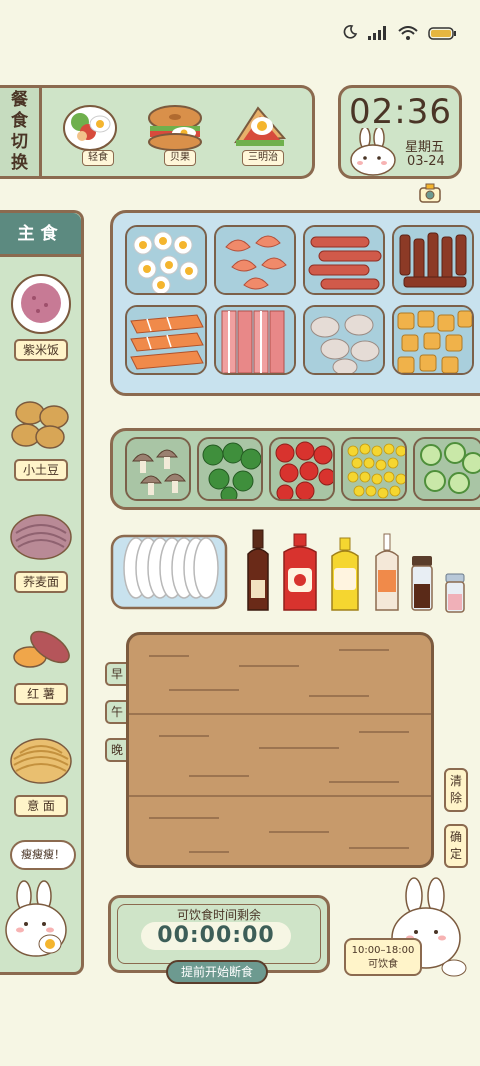 The image size is (480, 1066). I want to click on tab-lunch: 午, so click(116, 712).